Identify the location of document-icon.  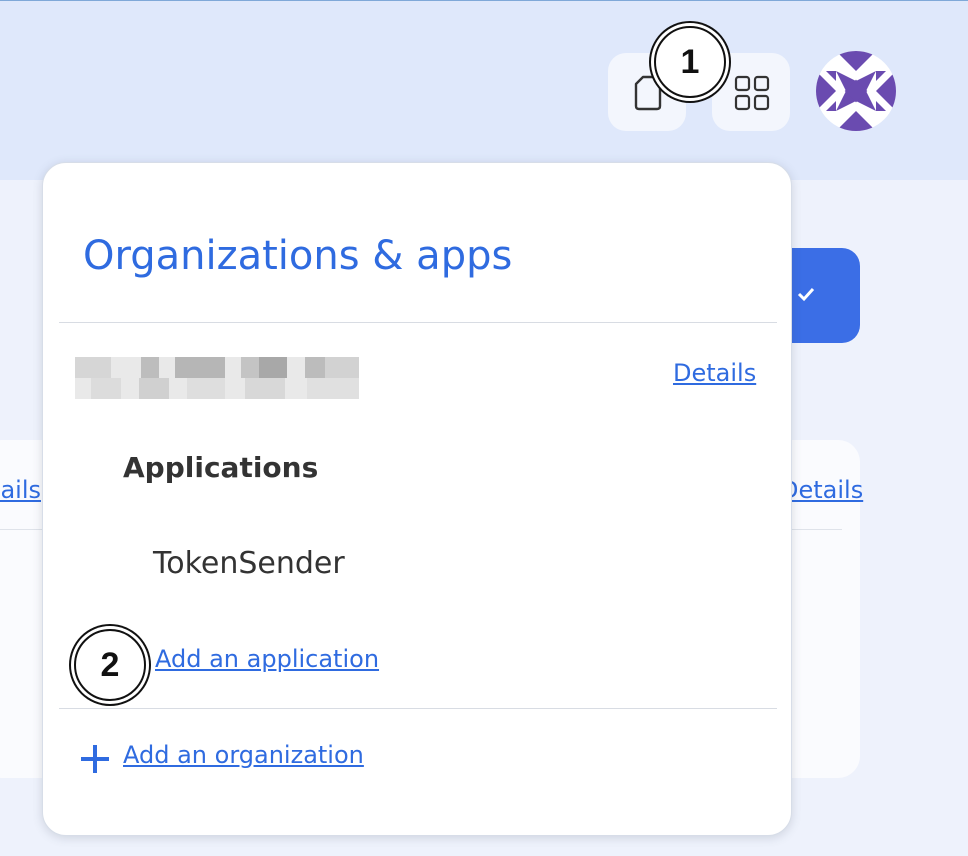
(648, 93).